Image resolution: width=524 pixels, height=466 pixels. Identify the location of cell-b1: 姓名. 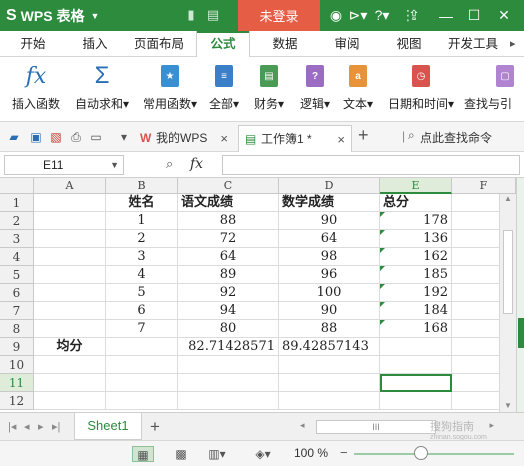
(142, 203).